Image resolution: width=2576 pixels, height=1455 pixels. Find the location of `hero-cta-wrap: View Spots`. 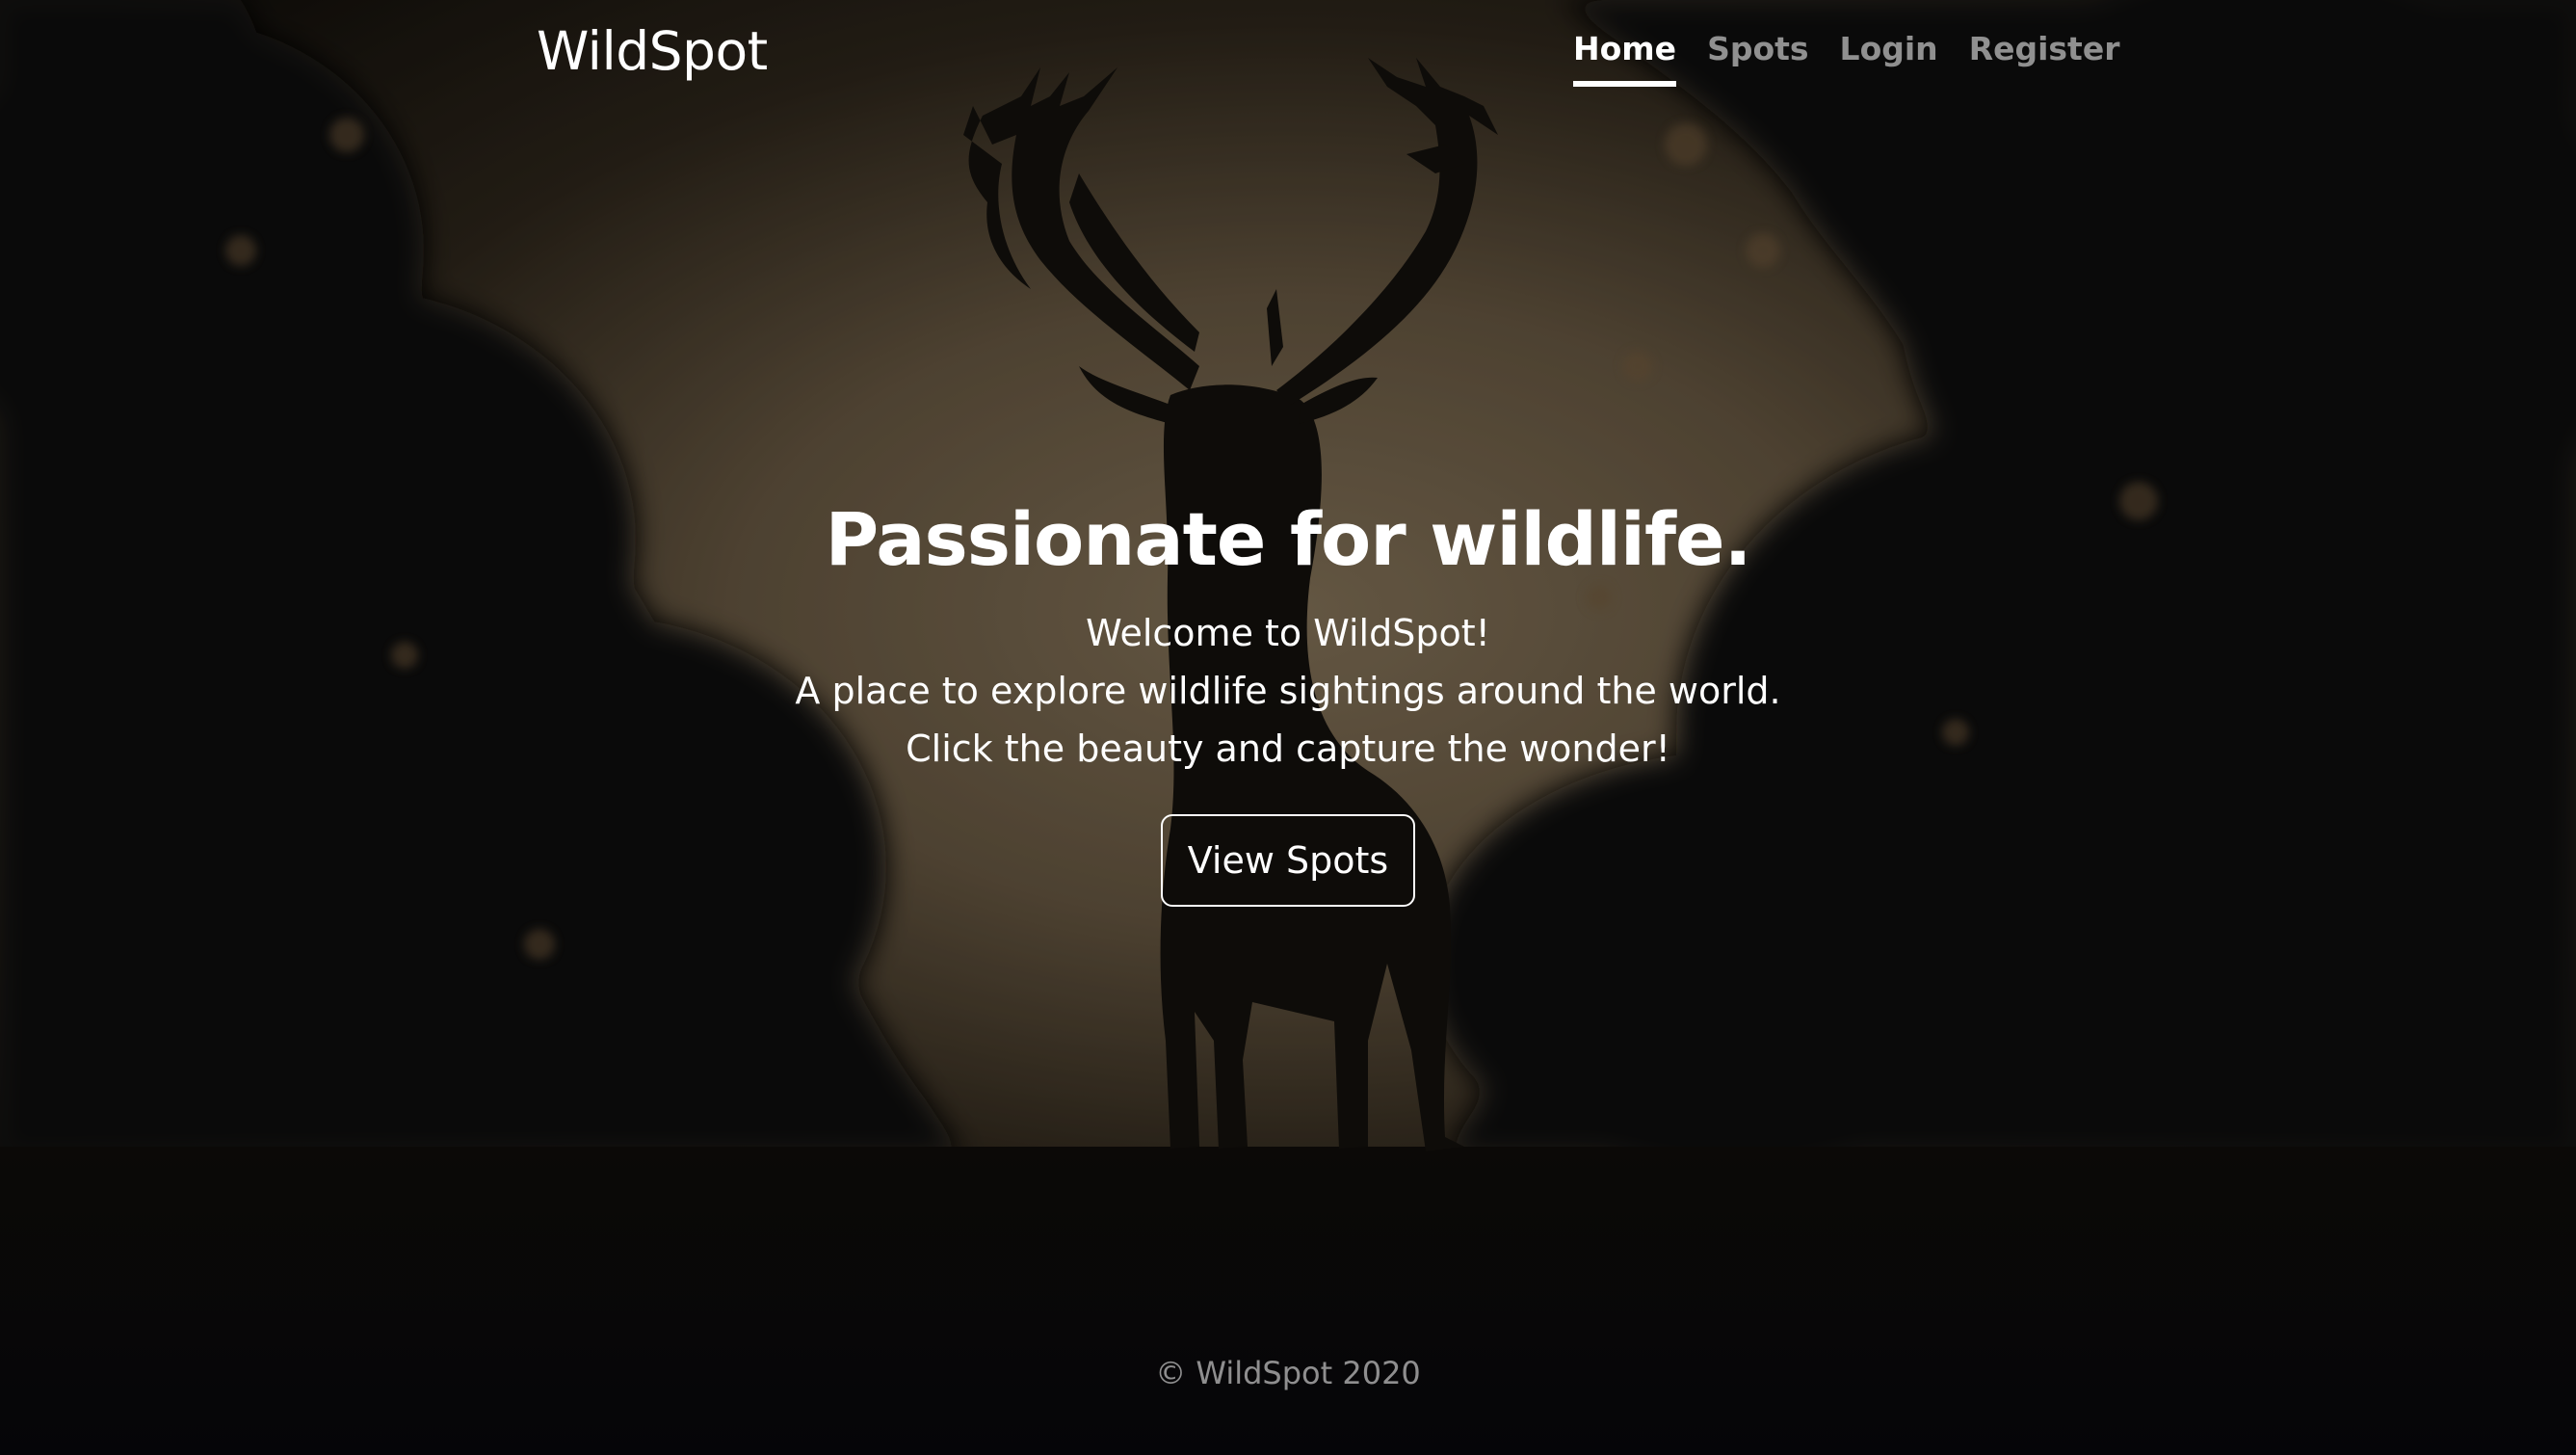

hero-cta-wrap: View Spots is located at coordinates (1288, 861).